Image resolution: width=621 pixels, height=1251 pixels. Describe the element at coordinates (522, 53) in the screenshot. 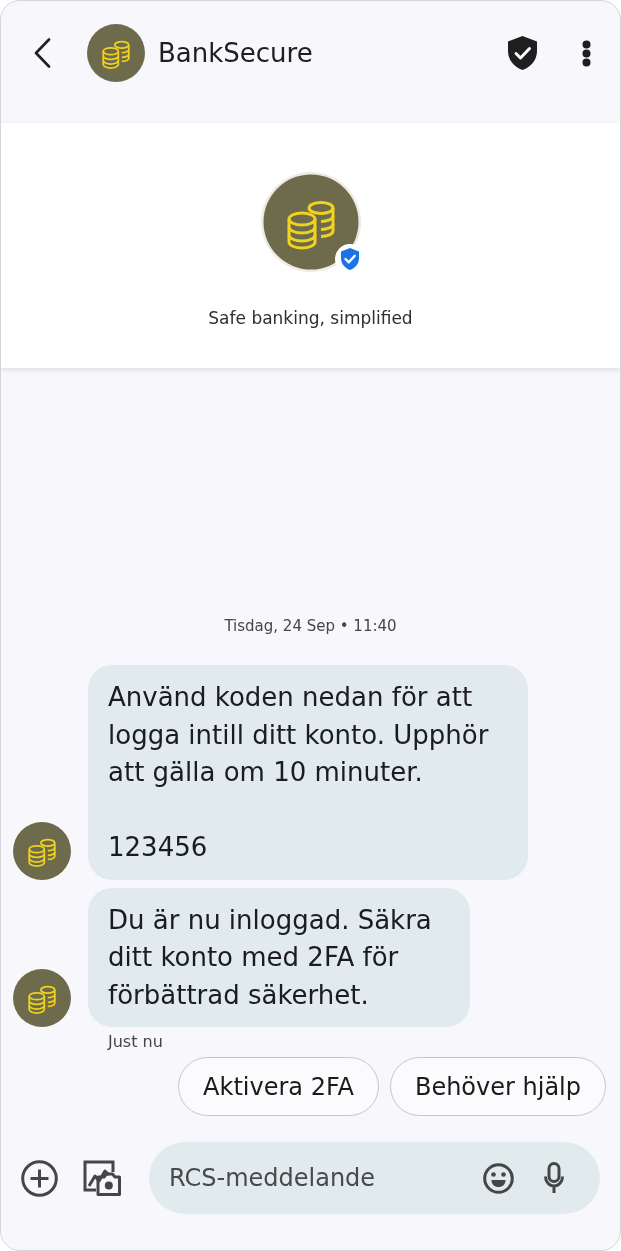

I see `shield-check-icon` at that location.